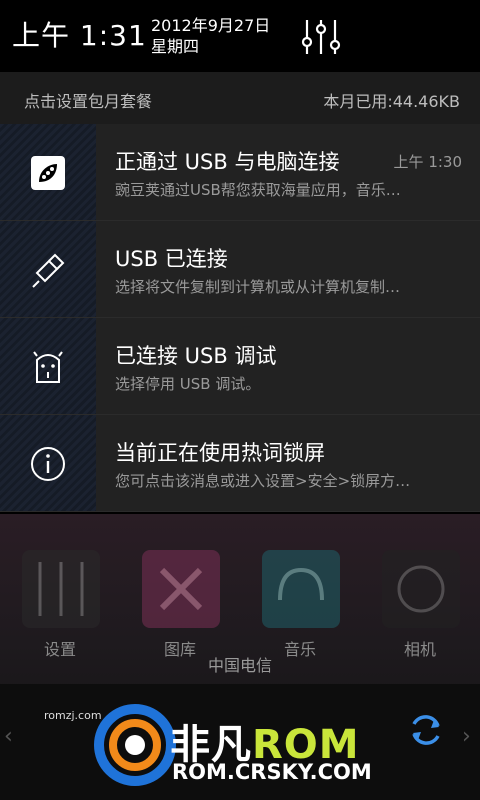 The height and width of the screenshot is (800, 480). Describe the element at coordinates (220, 453) in the screenshot. I see `notification-title: 当前正在使用热词锁屏` at that location.